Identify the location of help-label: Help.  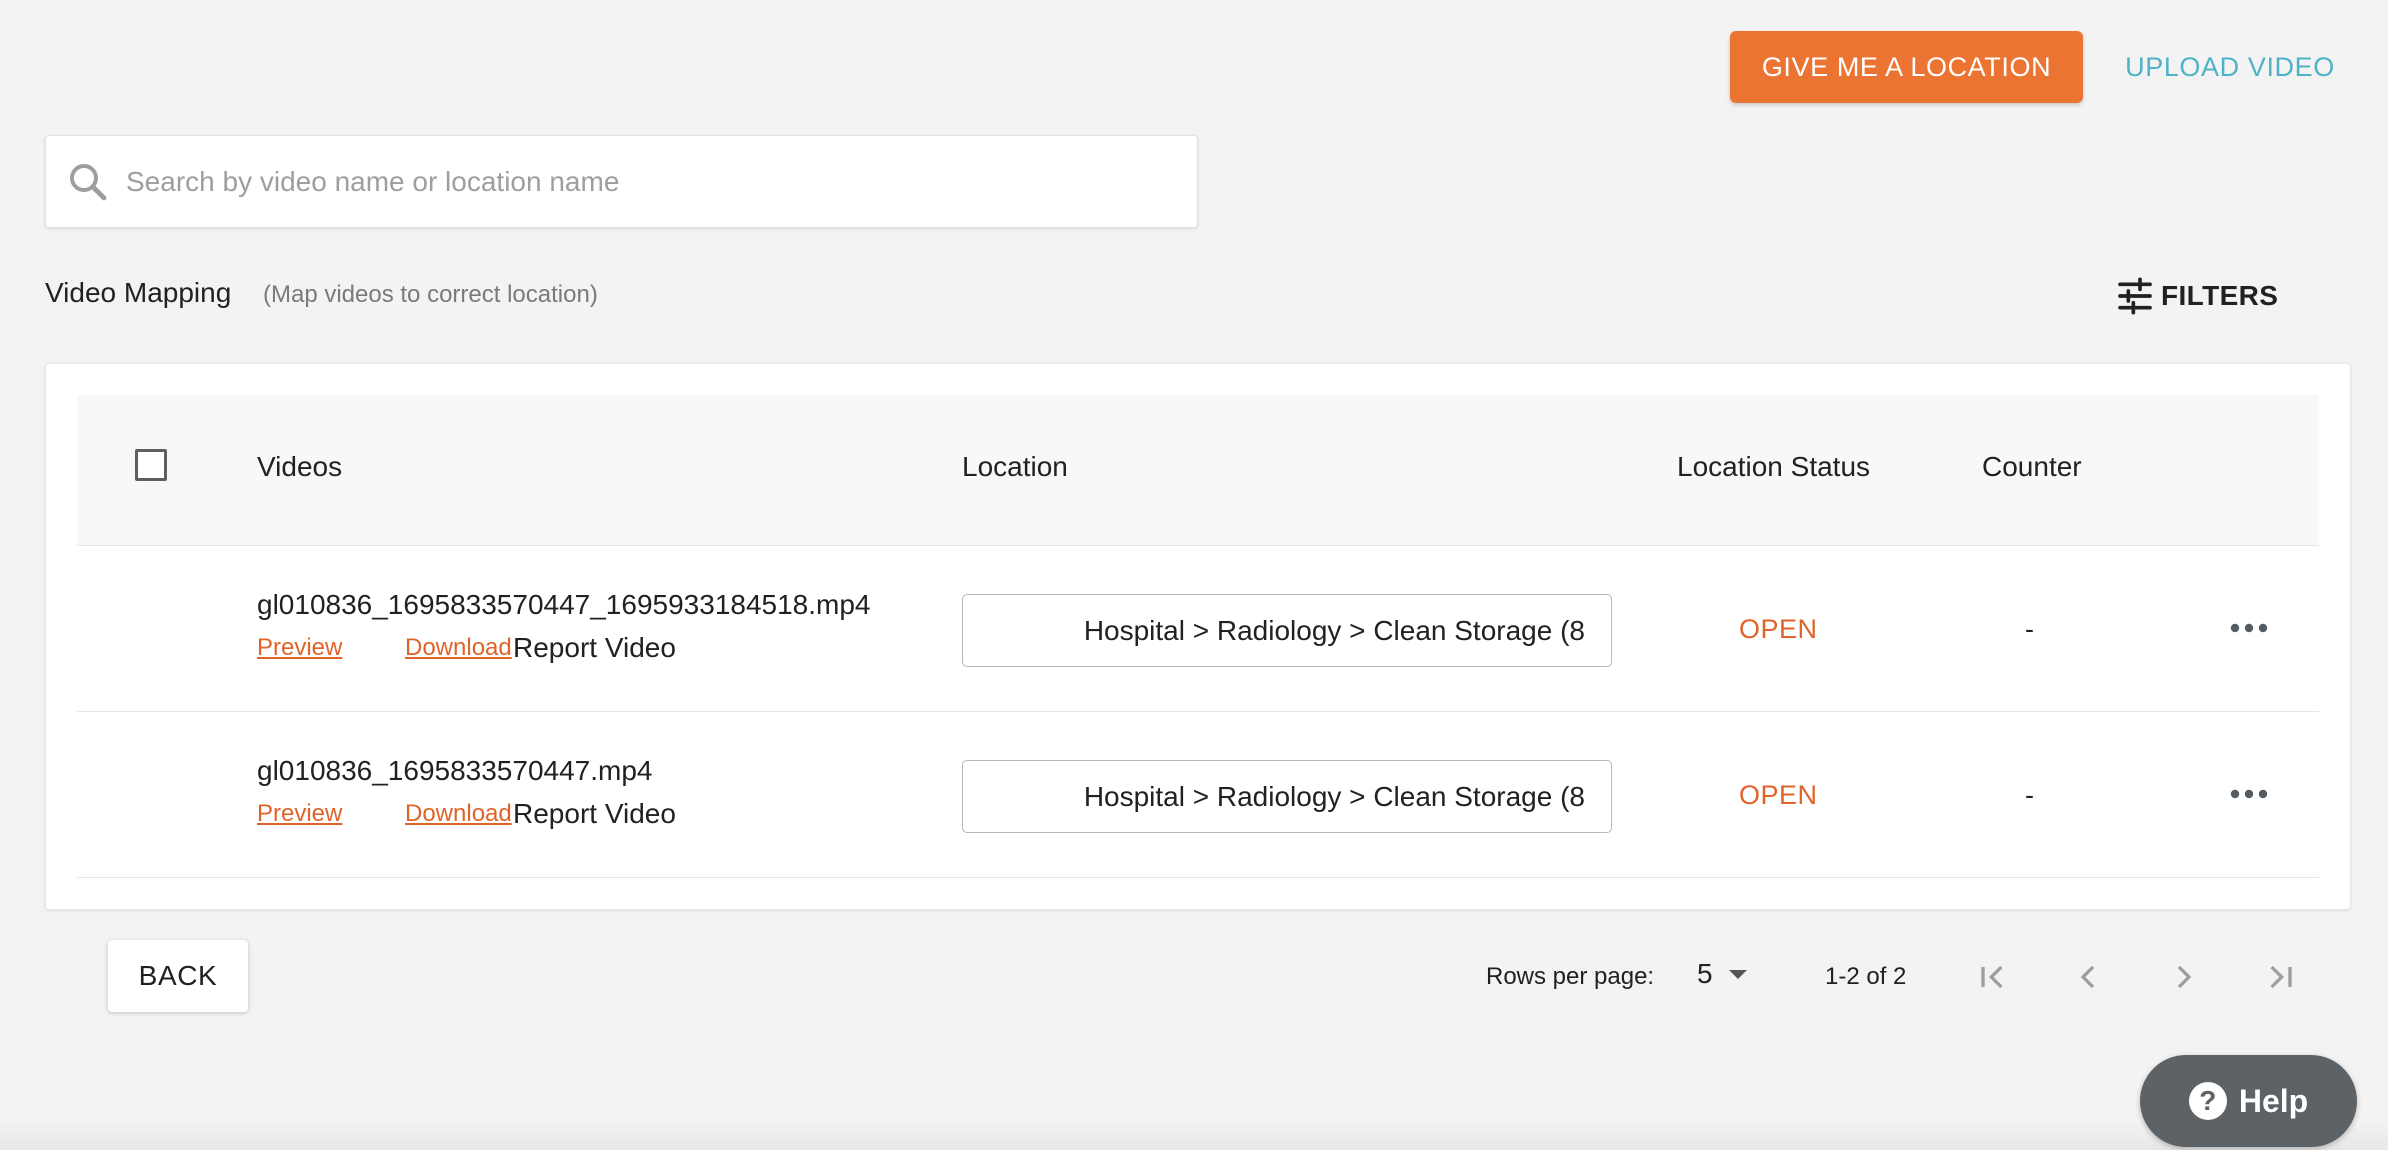
(2273, 1100).